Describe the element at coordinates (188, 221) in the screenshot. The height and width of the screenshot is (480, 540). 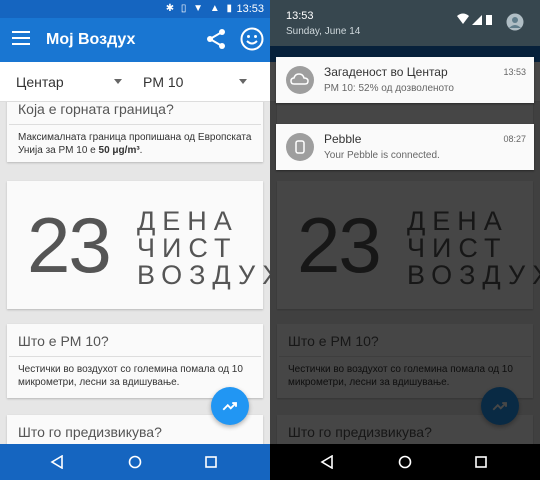
I see `clean-days-word-1: ДЕНА` at that location.